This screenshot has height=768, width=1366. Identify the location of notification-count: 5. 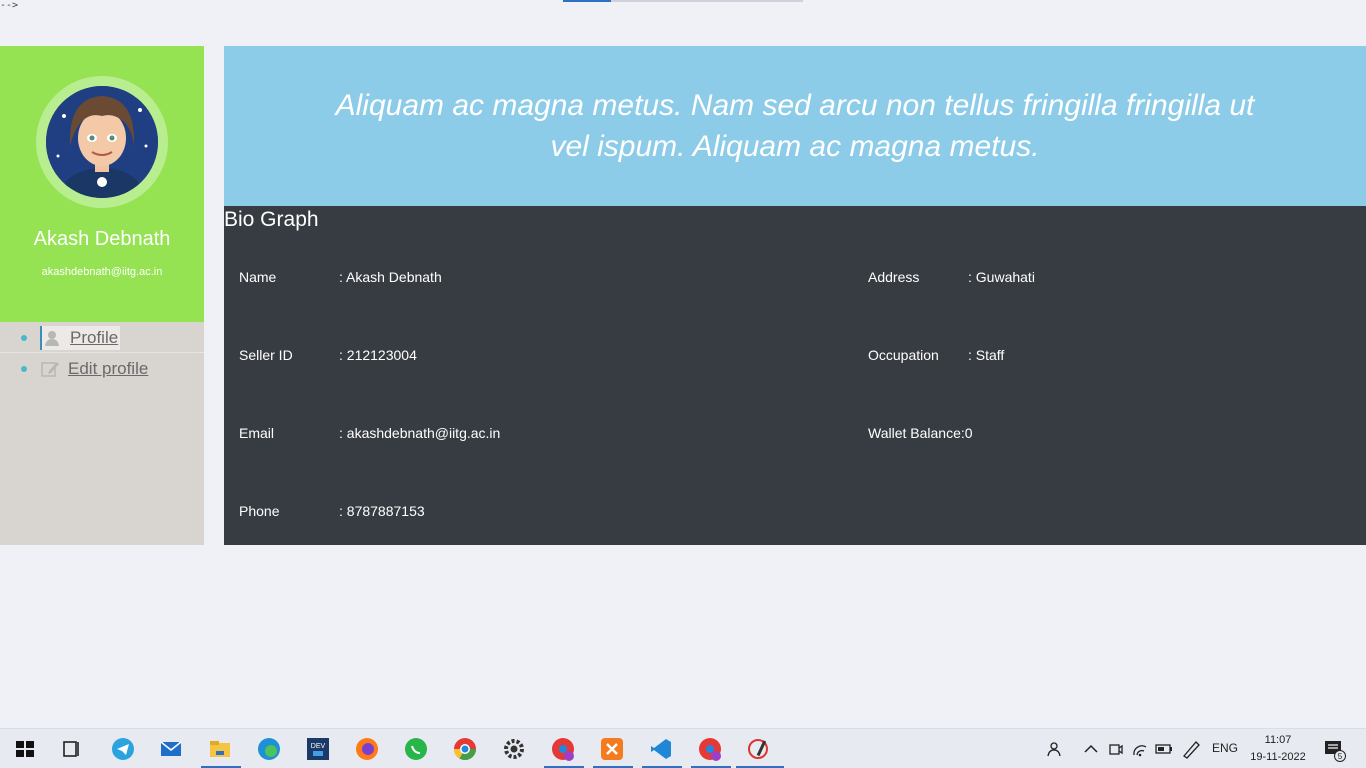
(1340, 756).